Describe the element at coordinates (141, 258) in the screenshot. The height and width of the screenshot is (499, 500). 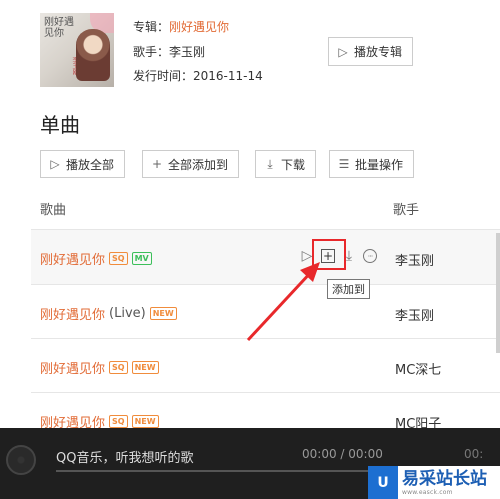
I see `mv-badge: MV` at that location.